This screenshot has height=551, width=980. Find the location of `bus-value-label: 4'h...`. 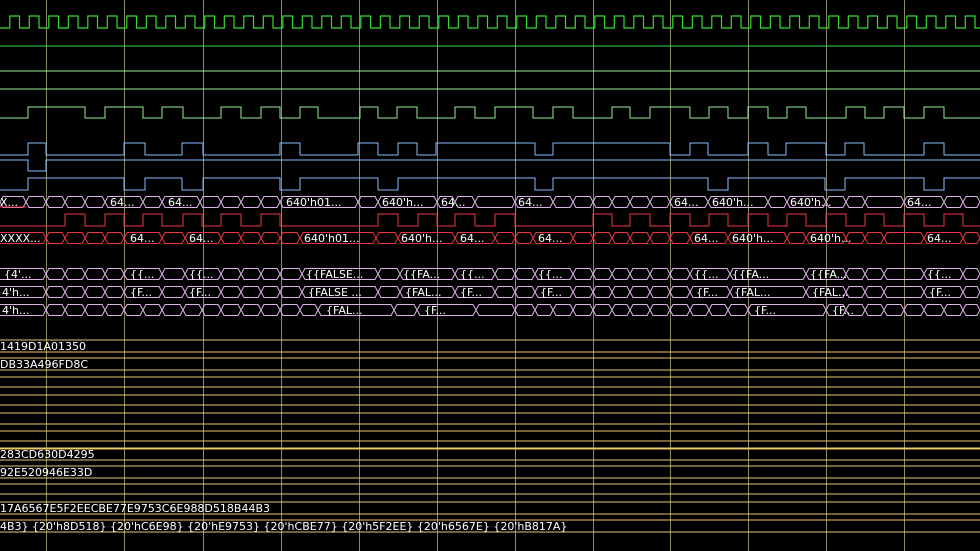

bus-value-label: 4'h... is located at coordinates (15, 310).